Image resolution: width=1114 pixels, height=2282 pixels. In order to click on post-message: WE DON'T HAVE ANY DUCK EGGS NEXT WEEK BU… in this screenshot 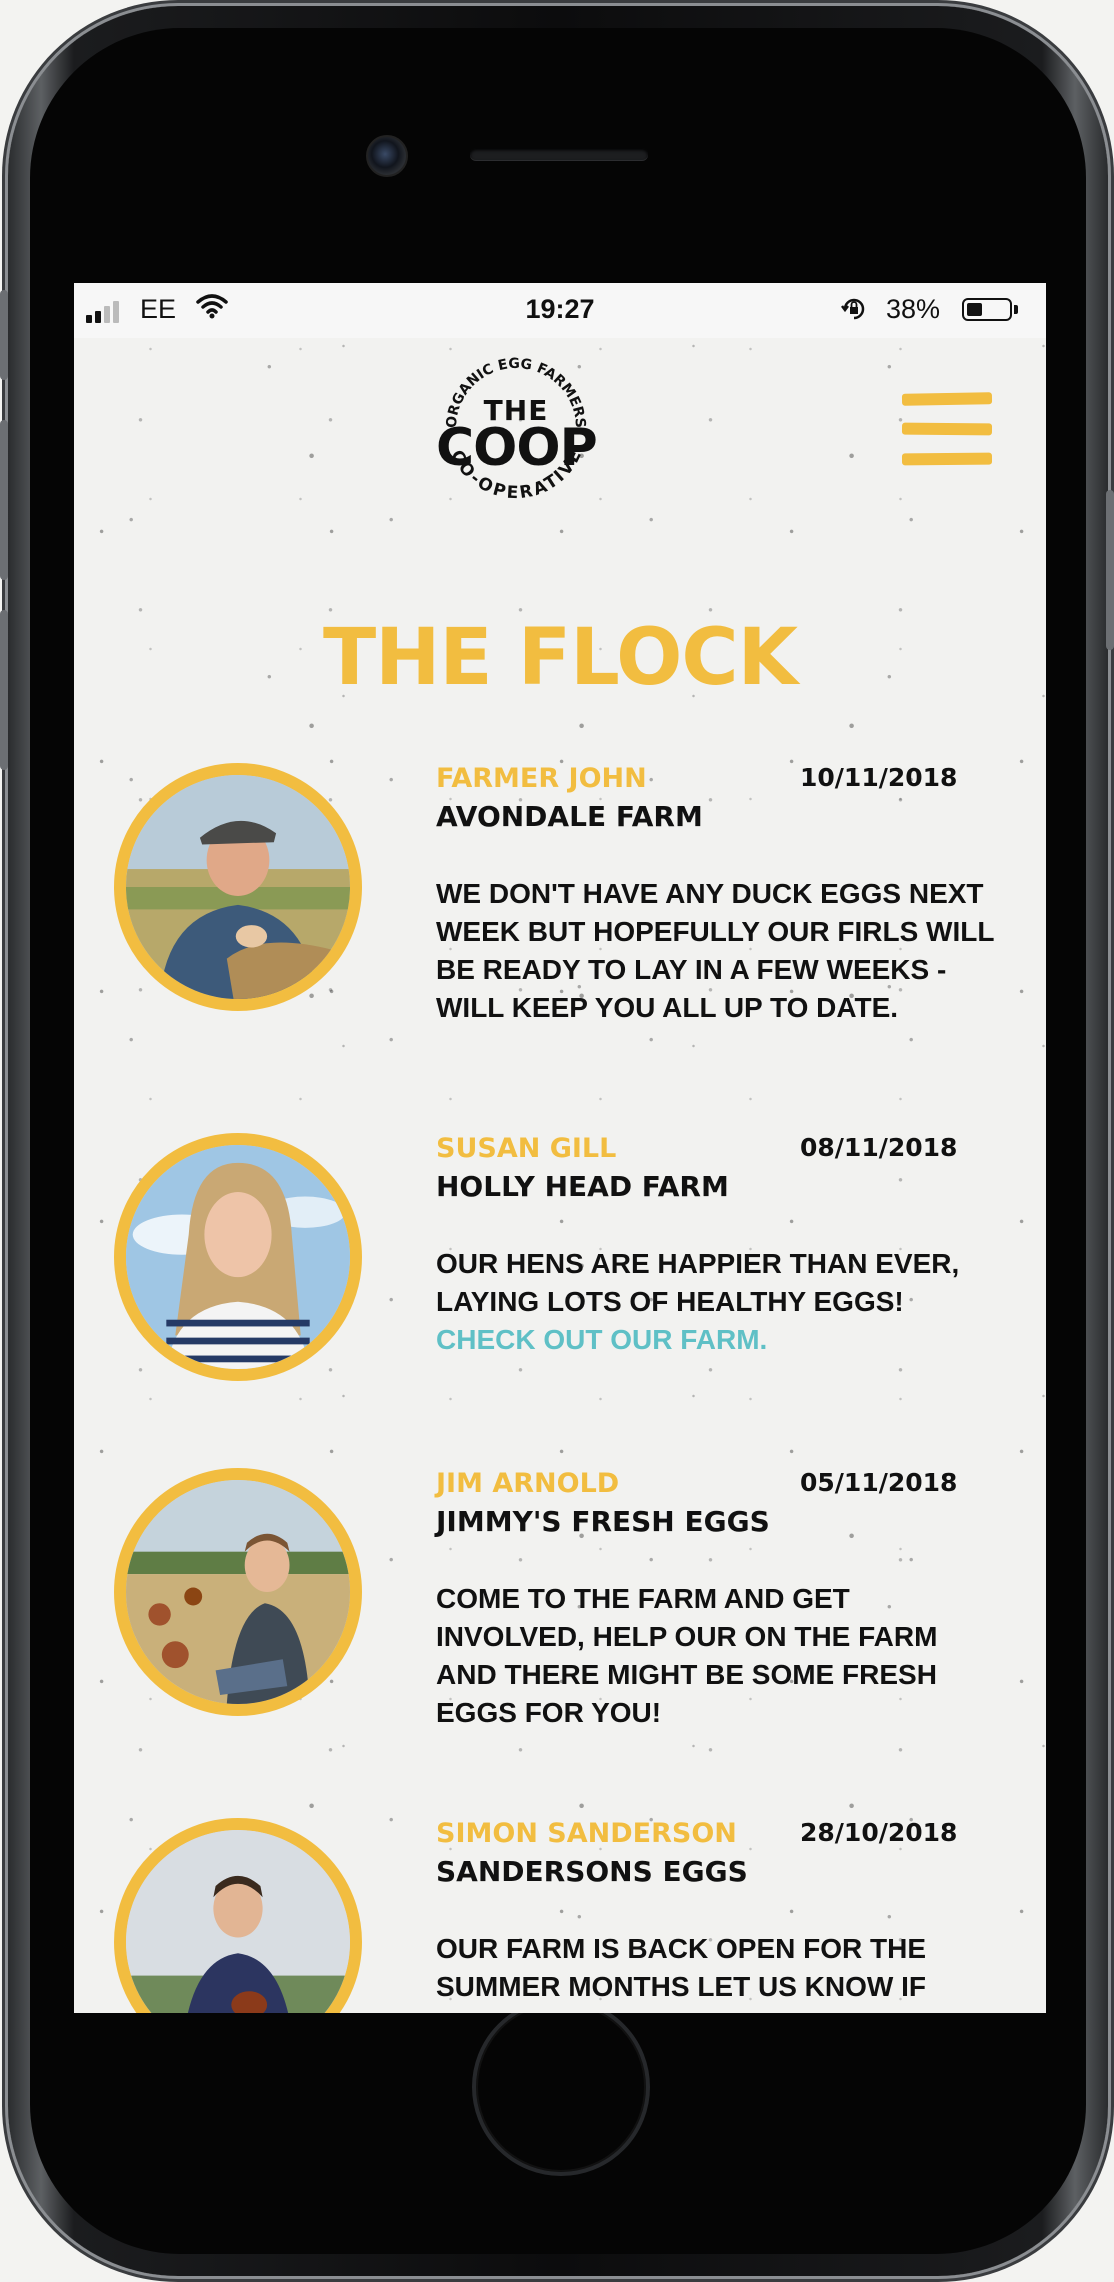, I will do `click(716, 951)`.